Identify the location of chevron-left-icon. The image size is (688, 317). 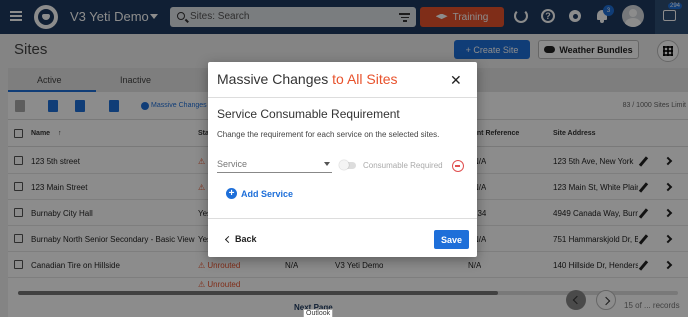
(228, 239).